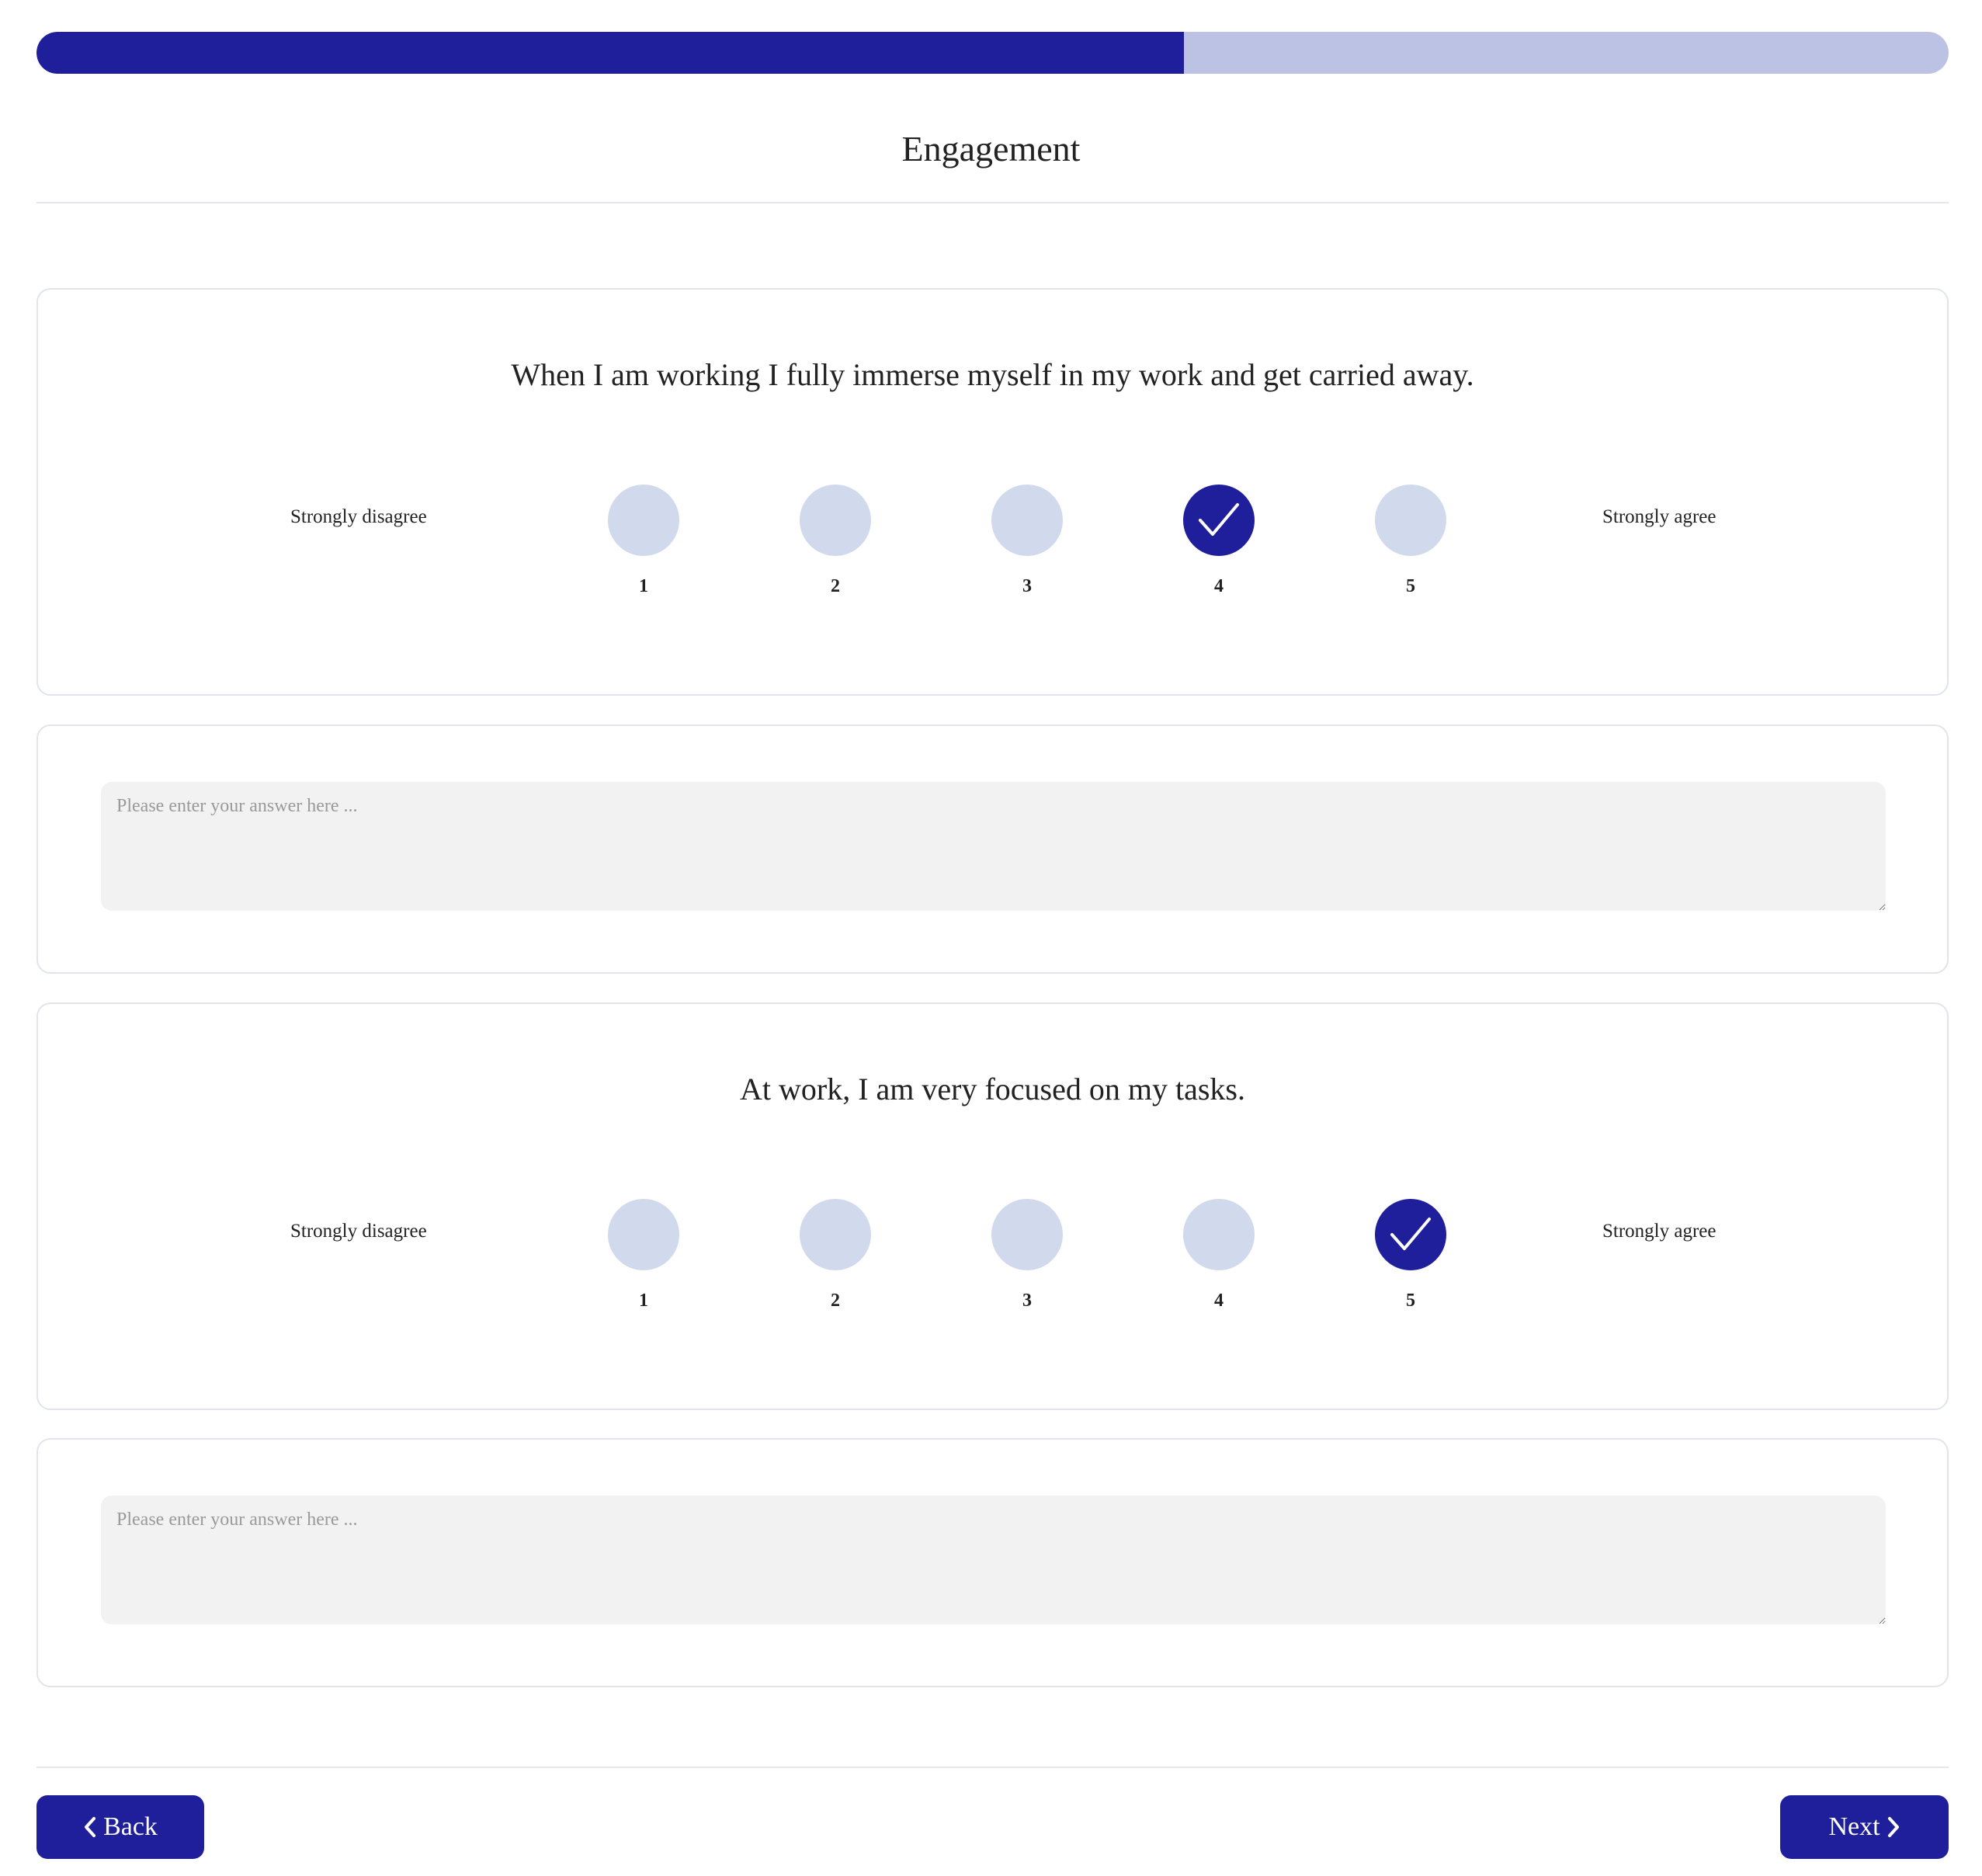 This screenshot has height=1876, width=1982. Describe the element at coordinates (992, 202) in the screenshot. I see `title-divider` at that location.